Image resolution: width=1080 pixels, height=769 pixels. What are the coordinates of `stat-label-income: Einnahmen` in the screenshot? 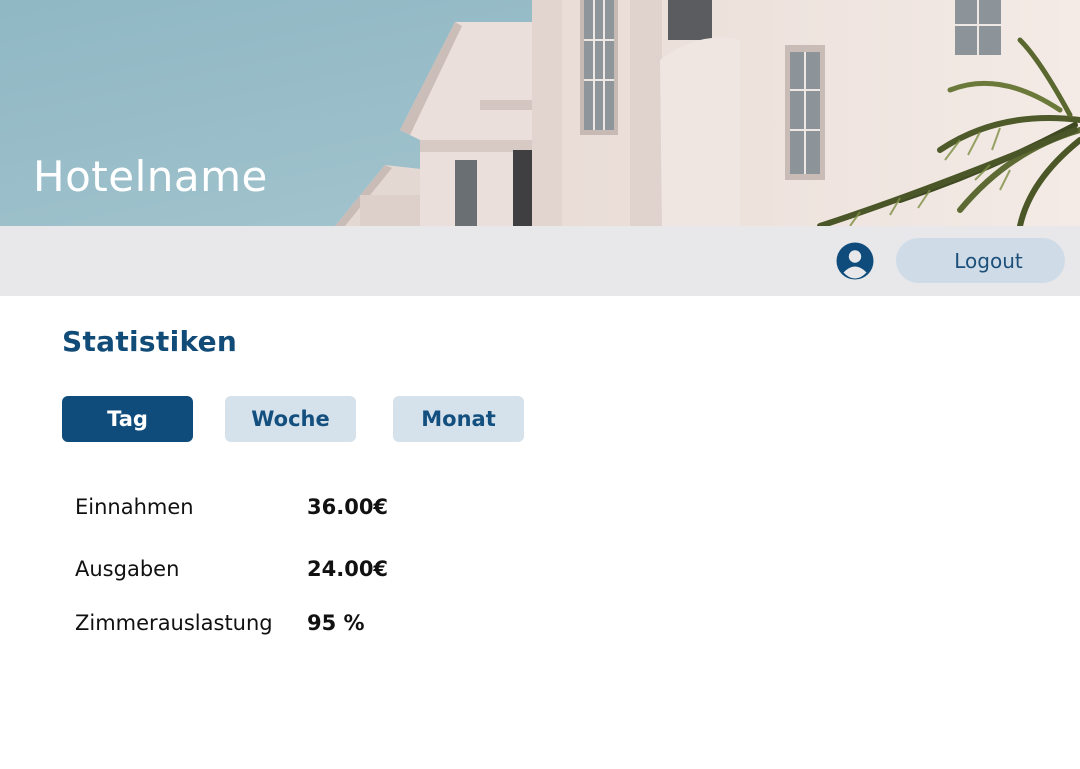 It's located at (134, 507).